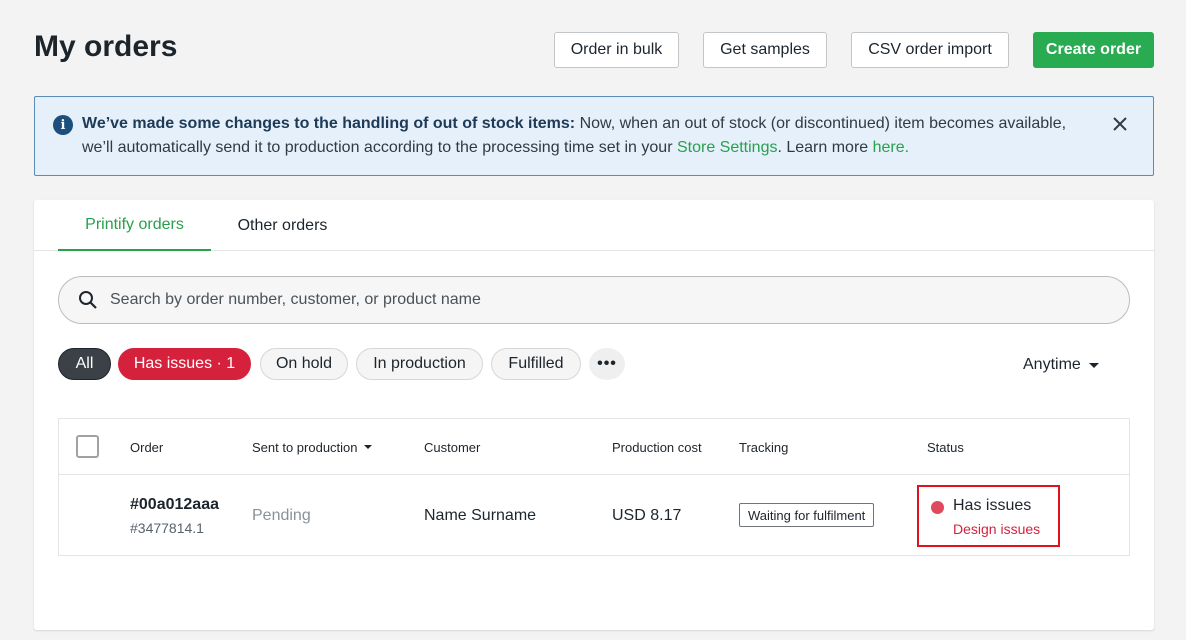  What do you see at coordinates (607, 364) in the screenshot?
I see `more-filters-button: •••` at bounding box center [607, 364].